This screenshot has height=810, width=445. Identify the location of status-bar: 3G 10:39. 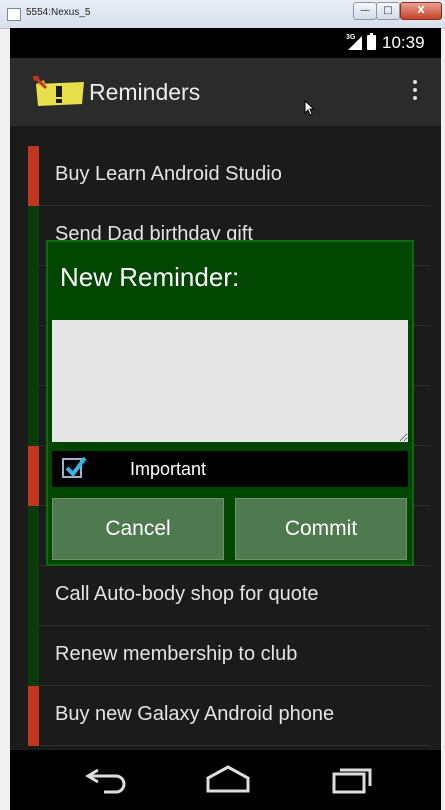
(225, 43).